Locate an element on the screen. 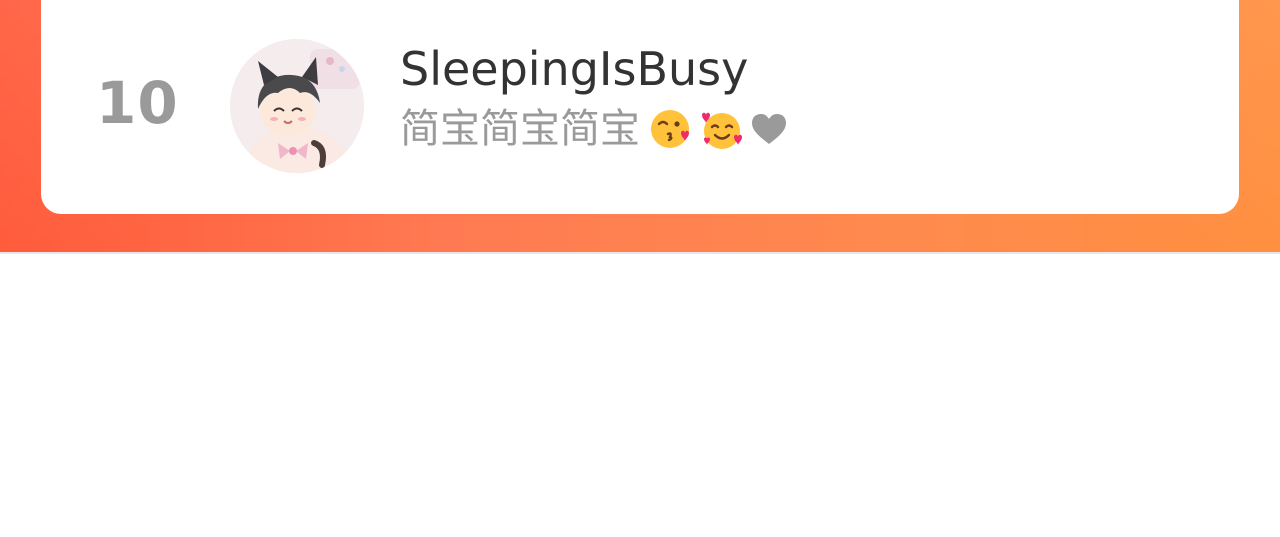 Image resolution: width=1280 pixels, height=537 pixels. grey-heart-icon is located at coordinates (769, 129).